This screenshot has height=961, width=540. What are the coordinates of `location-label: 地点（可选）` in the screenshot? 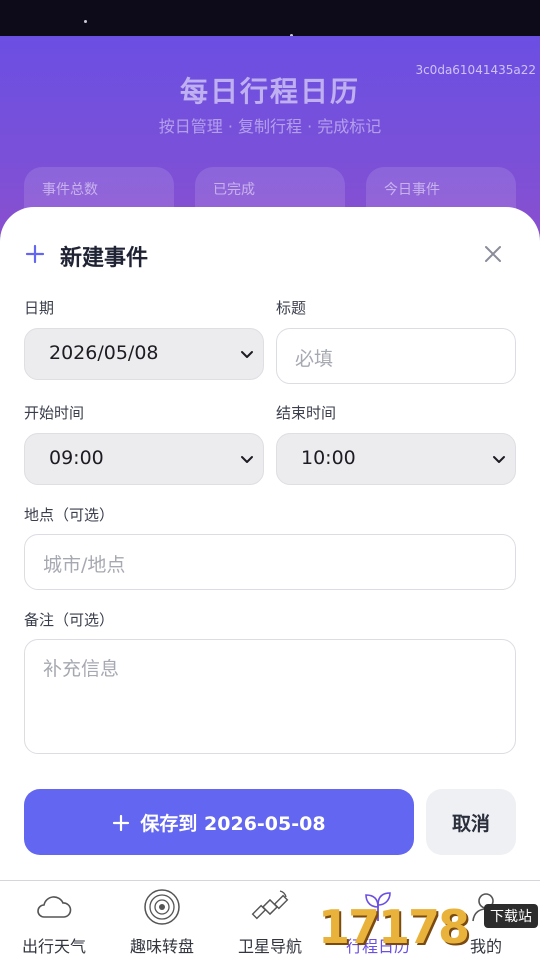 It's located at (69, 515).